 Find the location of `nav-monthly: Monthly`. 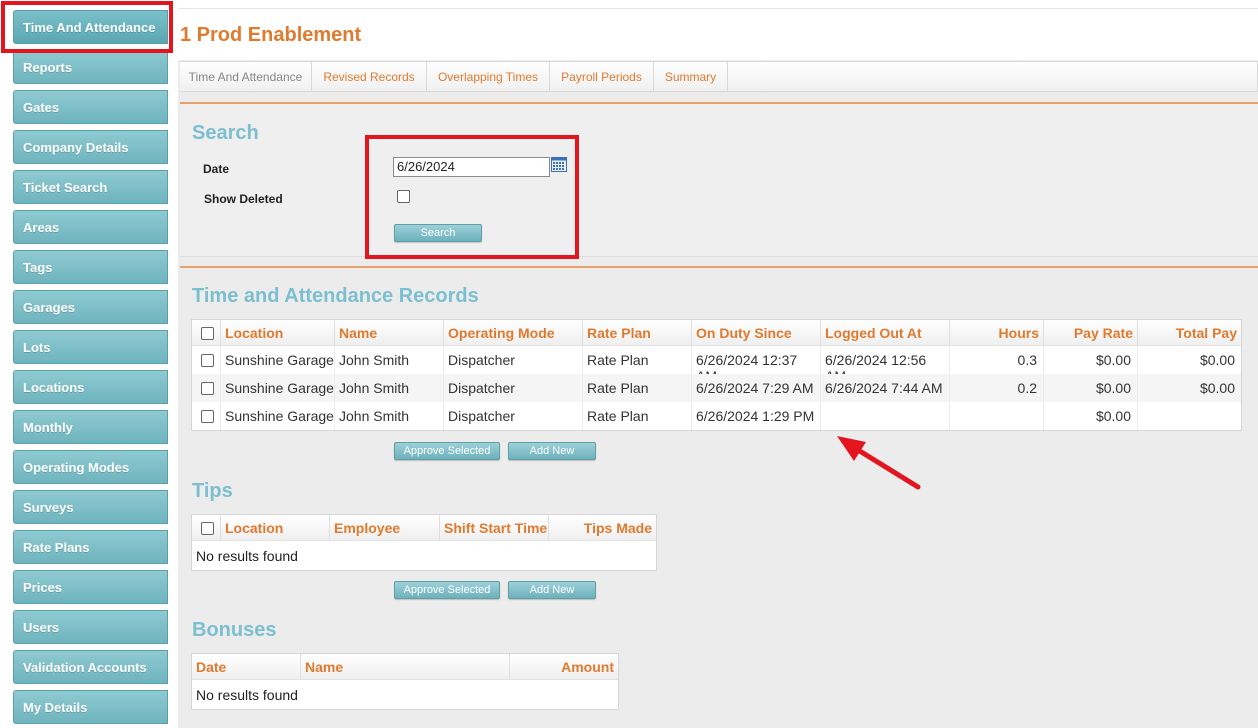

nav-monthly: Monthly is located at coordinates (90, 427).